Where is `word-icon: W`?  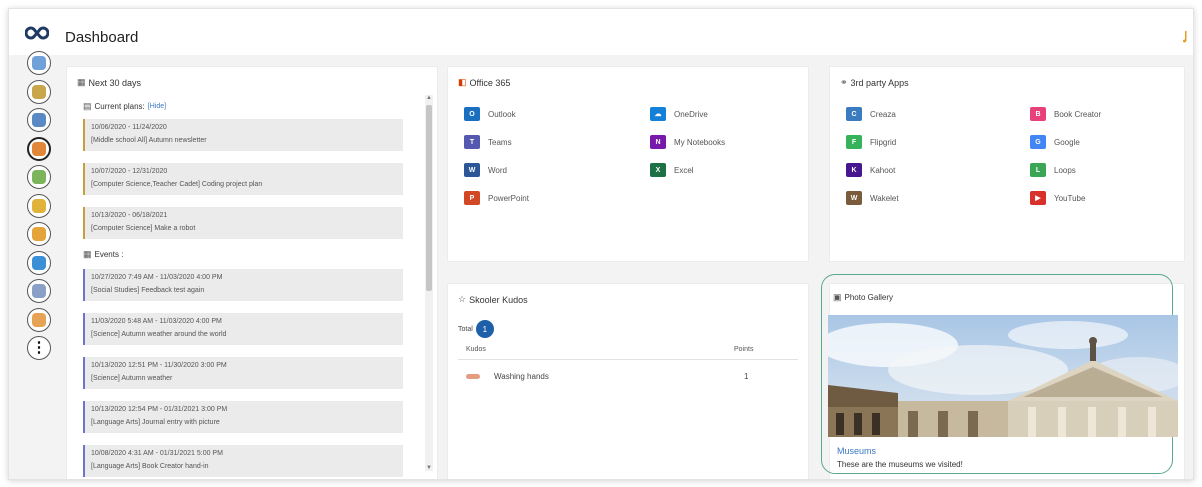 word-icon: W is located at coordinates (472, 170).